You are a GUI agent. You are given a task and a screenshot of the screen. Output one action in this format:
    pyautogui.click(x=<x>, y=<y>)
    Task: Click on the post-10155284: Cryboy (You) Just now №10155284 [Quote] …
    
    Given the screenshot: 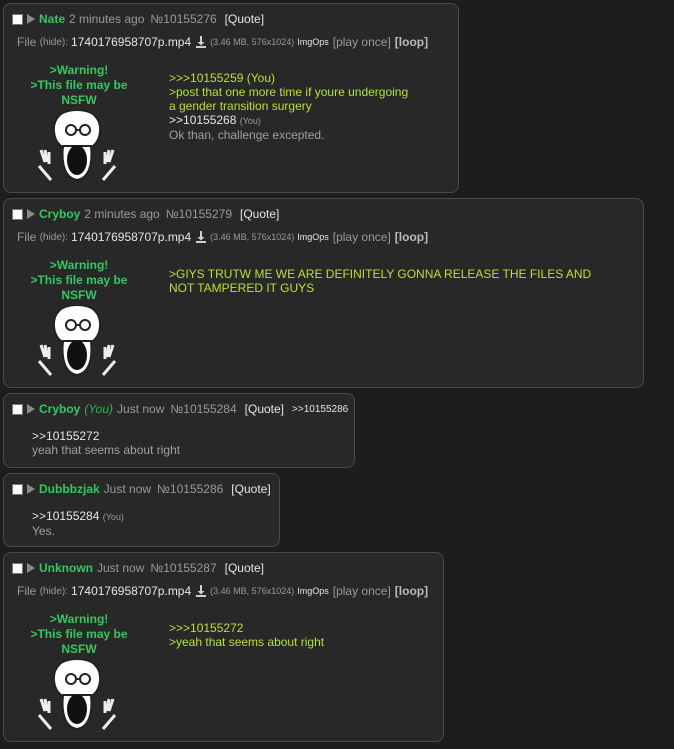 What is the action you would take?
    pyautogui.click(x=179, y=430)
    